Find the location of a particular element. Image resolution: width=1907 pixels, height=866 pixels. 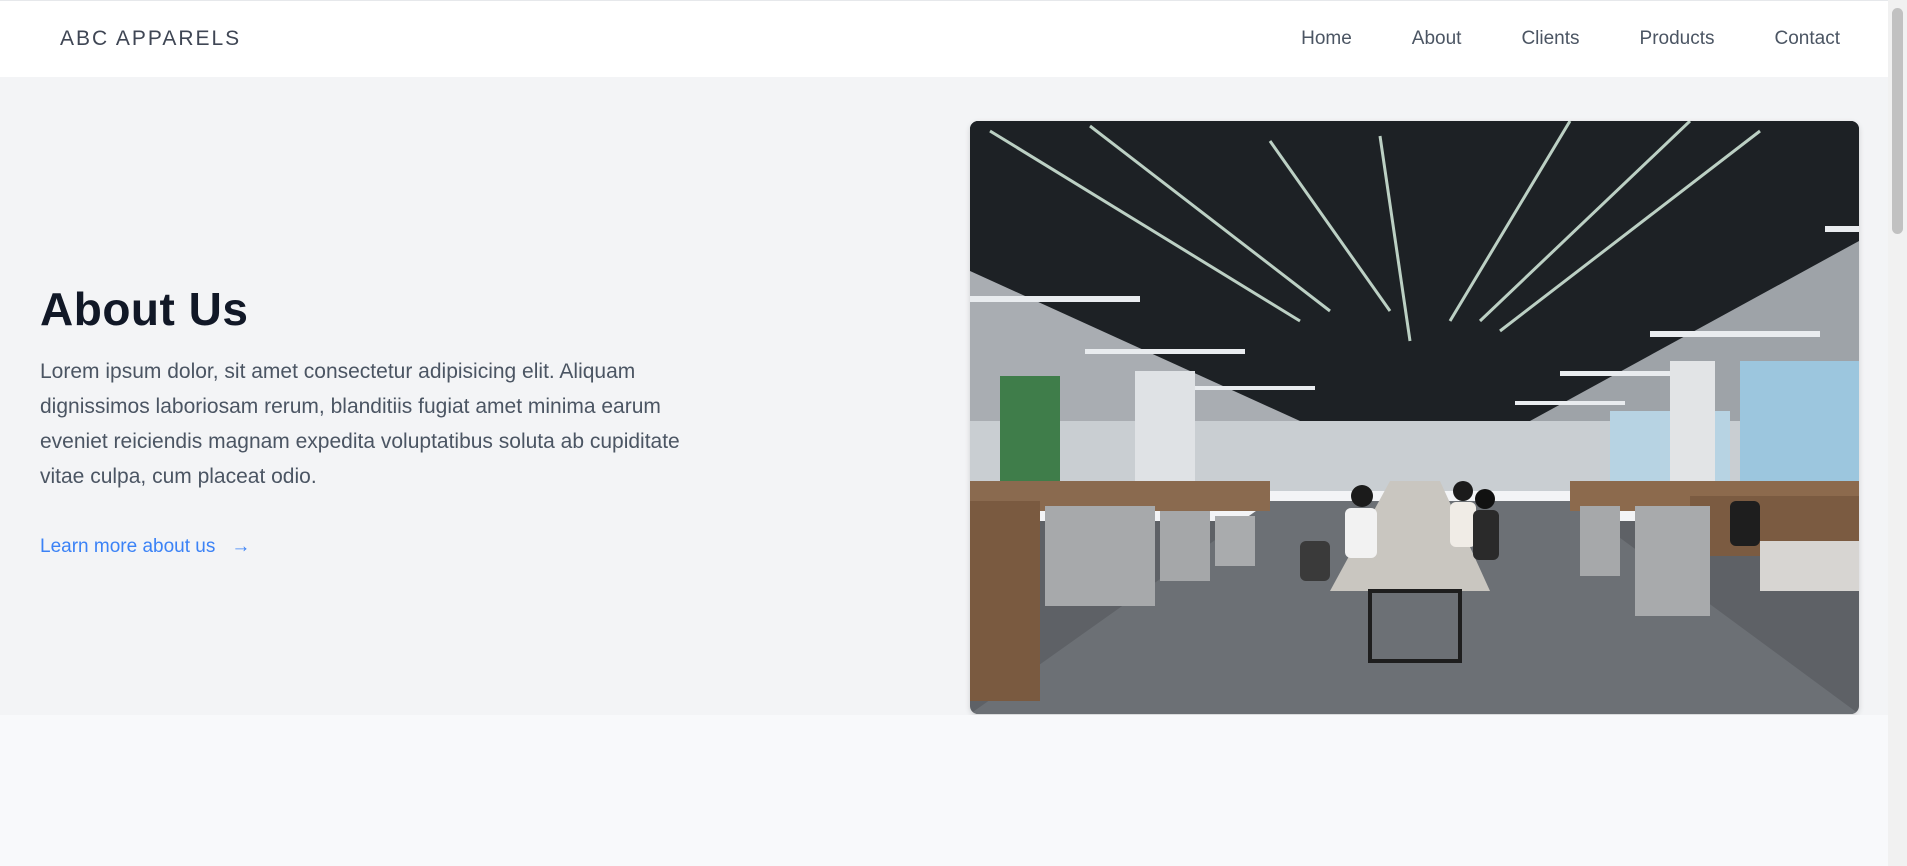

learn-more-link: Learn more about us → is located at coordinates (145, 547).